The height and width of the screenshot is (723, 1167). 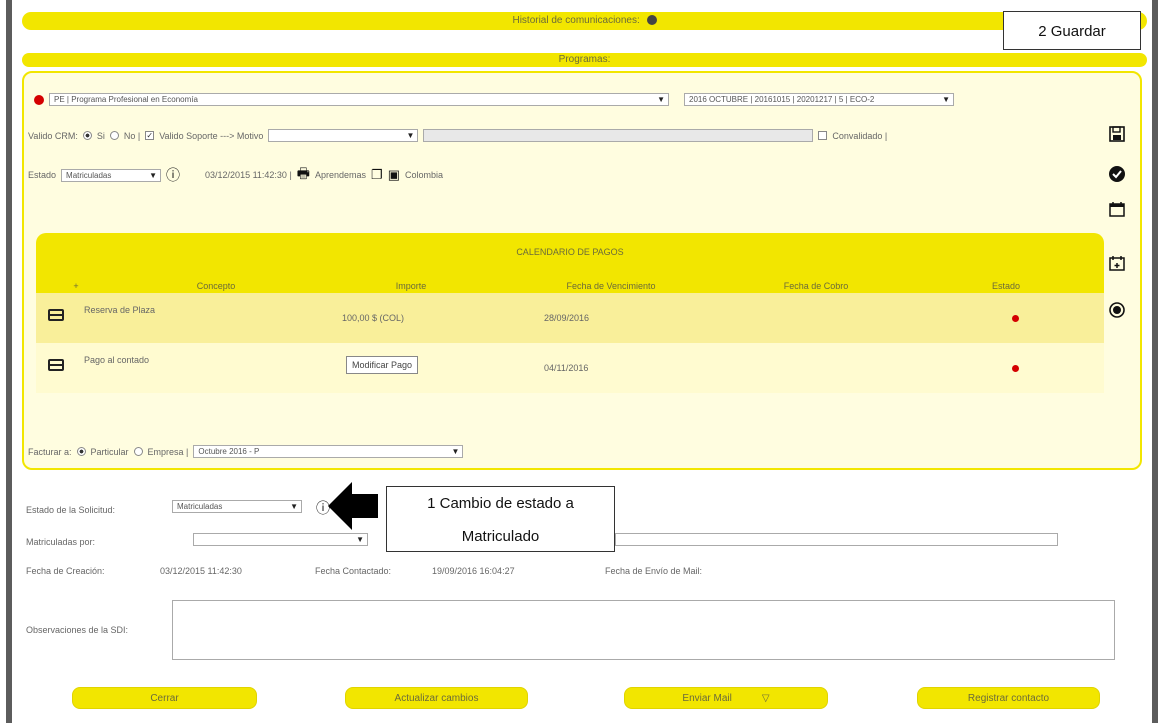 I want to click on historial-bar: Historial de comunicaciones:, so click(x=584, y=21).